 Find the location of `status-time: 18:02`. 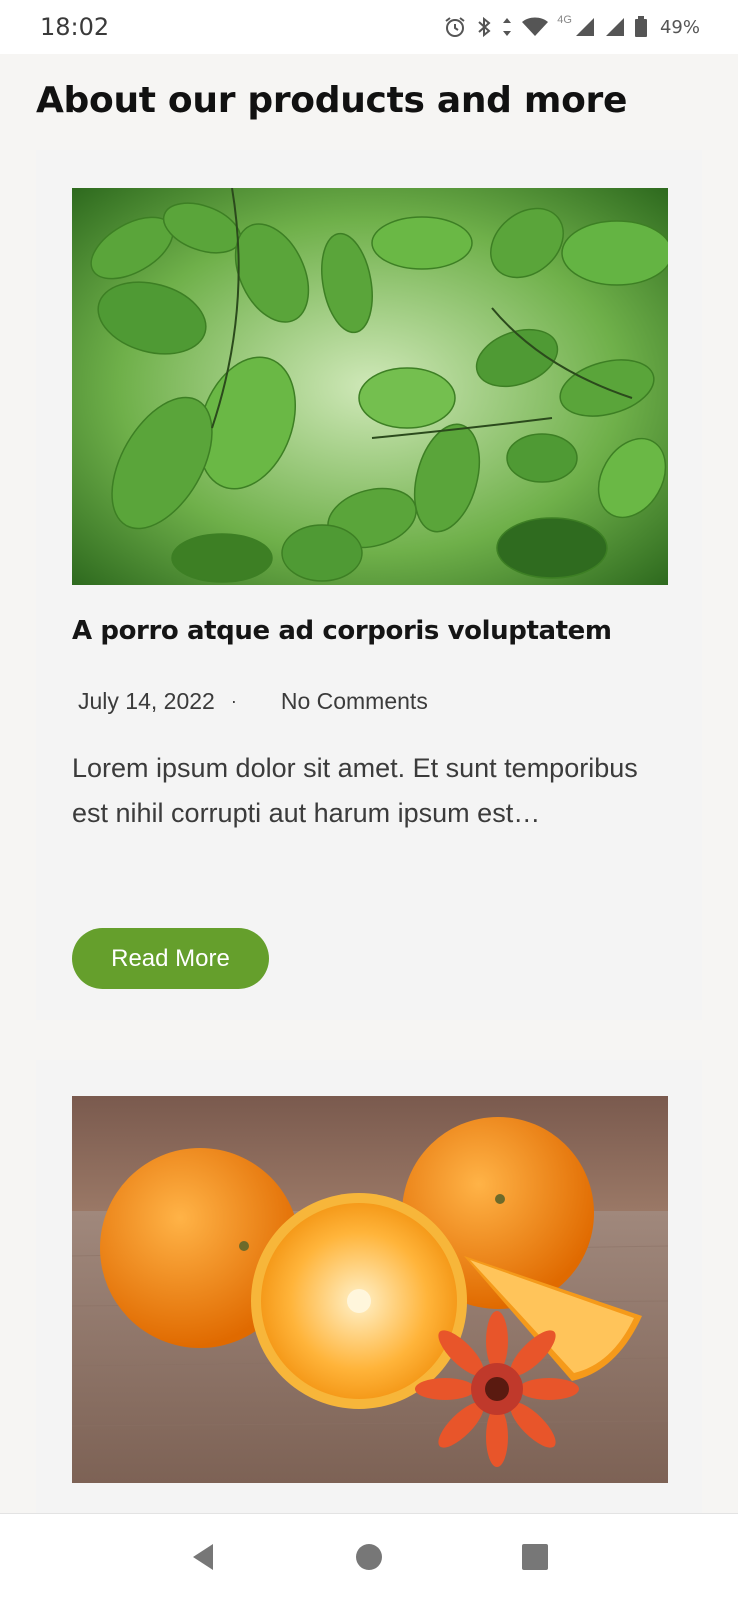

status-time: 18:02 is located at coordinates (75, 27).